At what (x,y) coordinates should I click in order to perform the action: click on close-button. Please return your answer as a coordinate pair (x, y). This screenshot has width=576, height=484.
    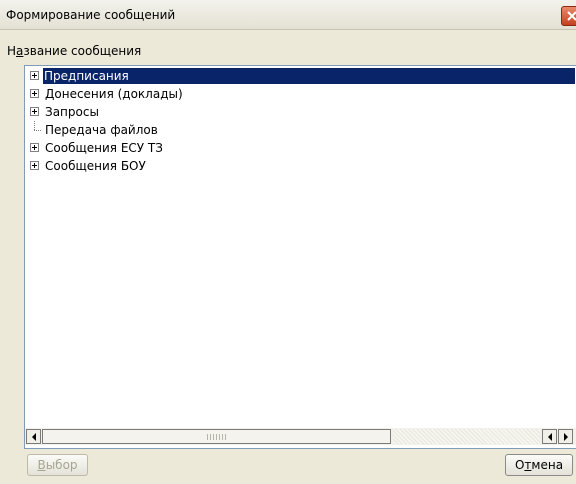
    Looking at the image, I should click on (568, 16).